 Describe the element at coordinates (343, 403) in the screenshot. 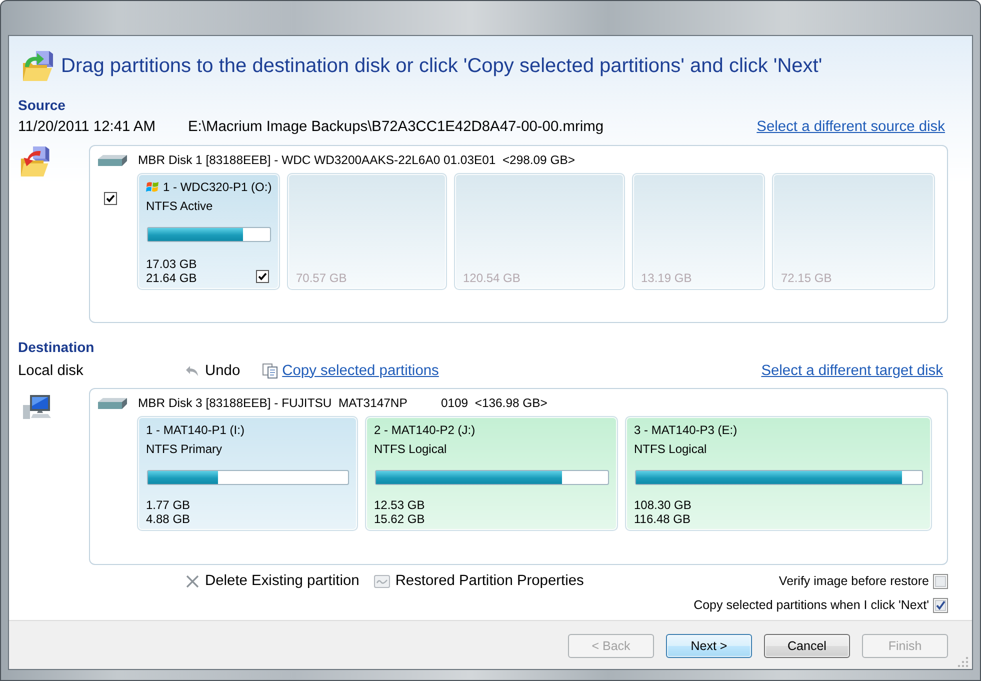

I see `disk-label: MBR Disk 3 [83188EEB] - FUJITSU MAT3147NP 0109 <136.98 GB>` at that location.